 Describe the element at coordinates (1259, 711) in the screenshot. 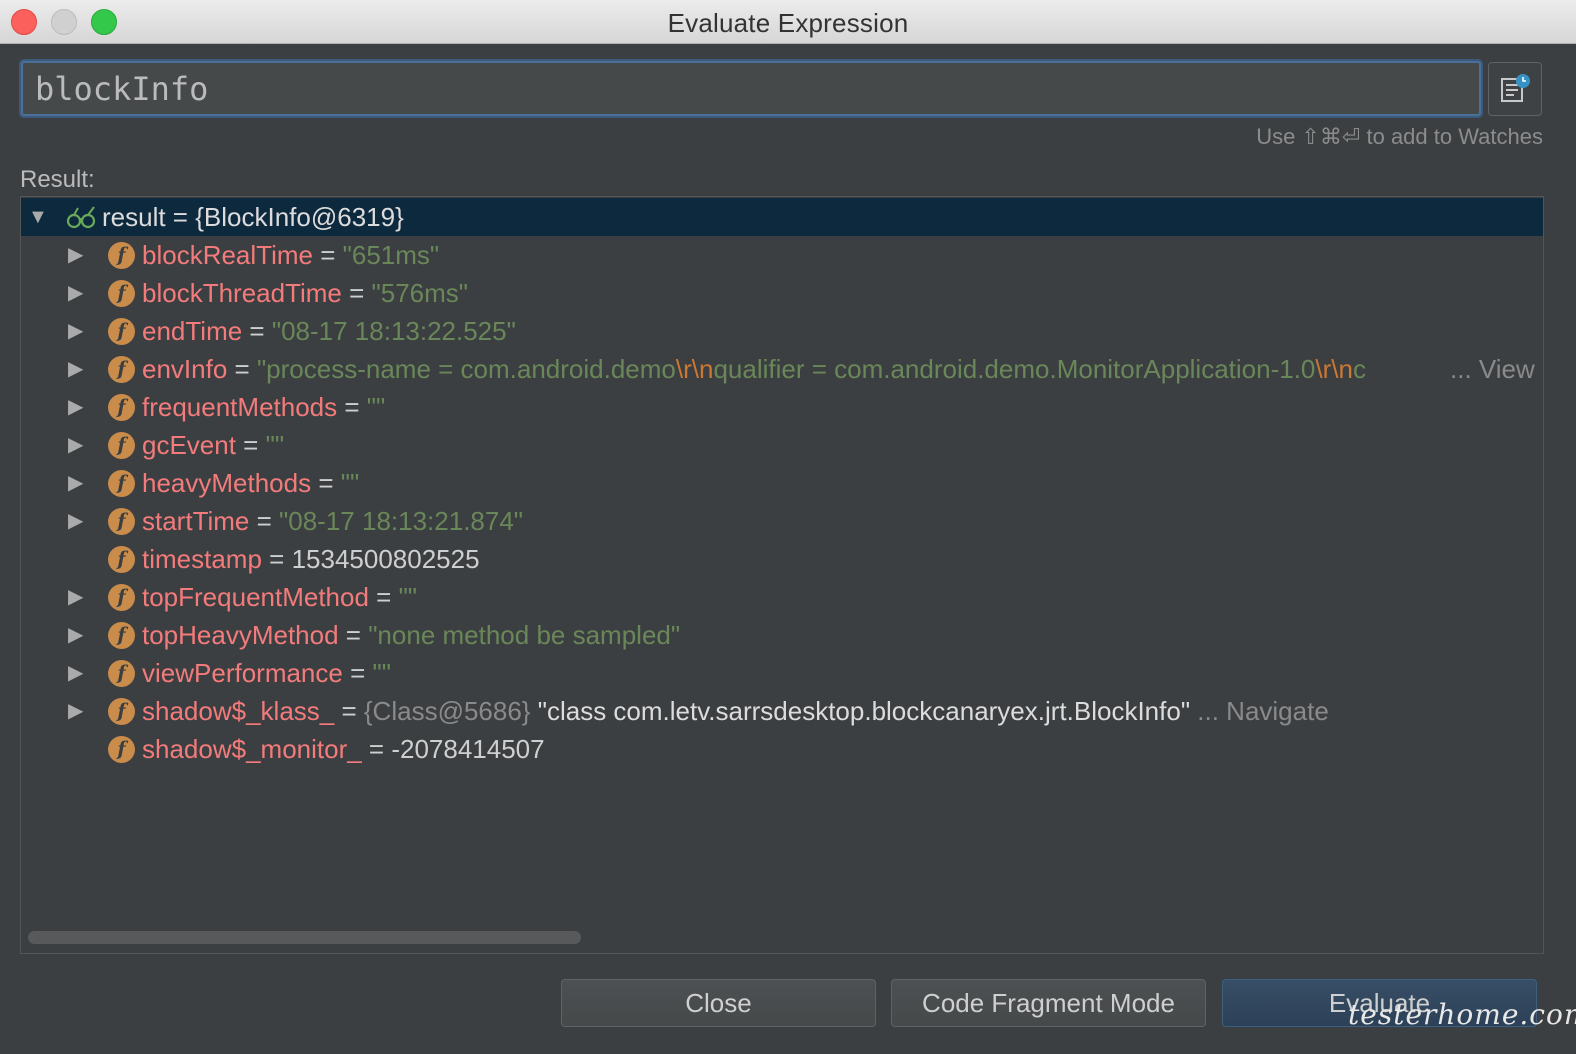

I see `navigate-link: ... Navigate` at that location.